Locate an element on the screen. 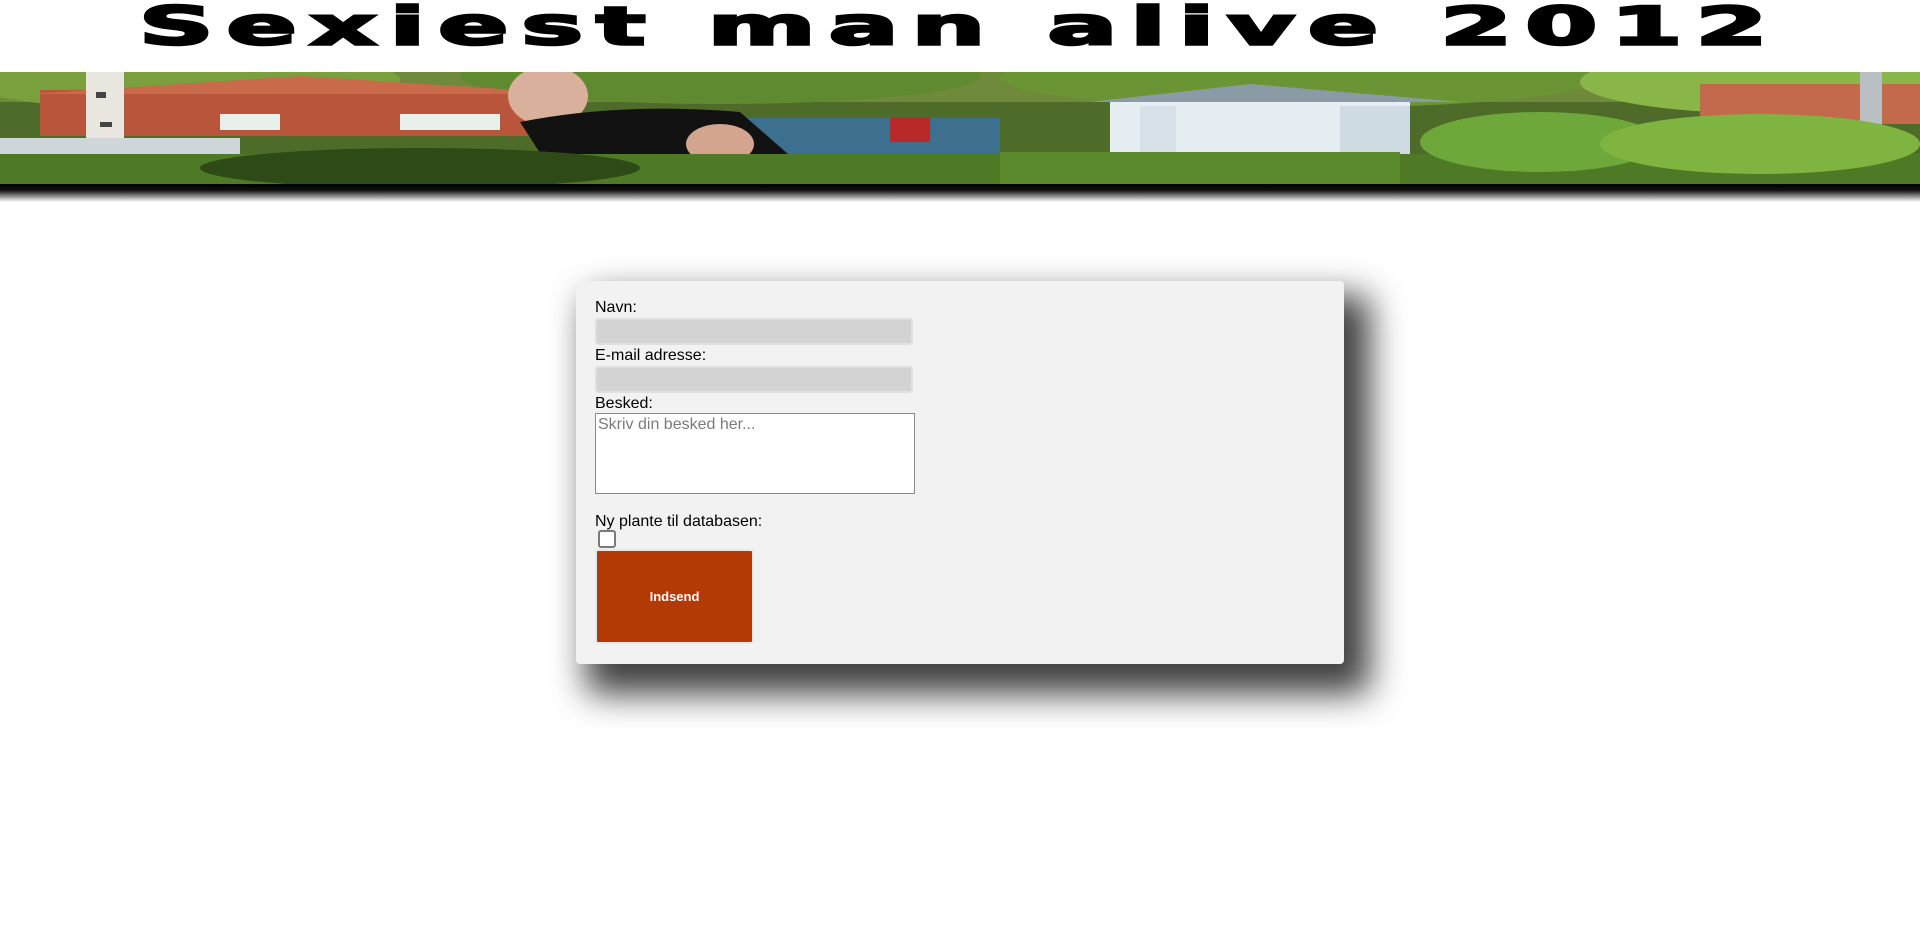  email-input is located at coordinates (754, 379).